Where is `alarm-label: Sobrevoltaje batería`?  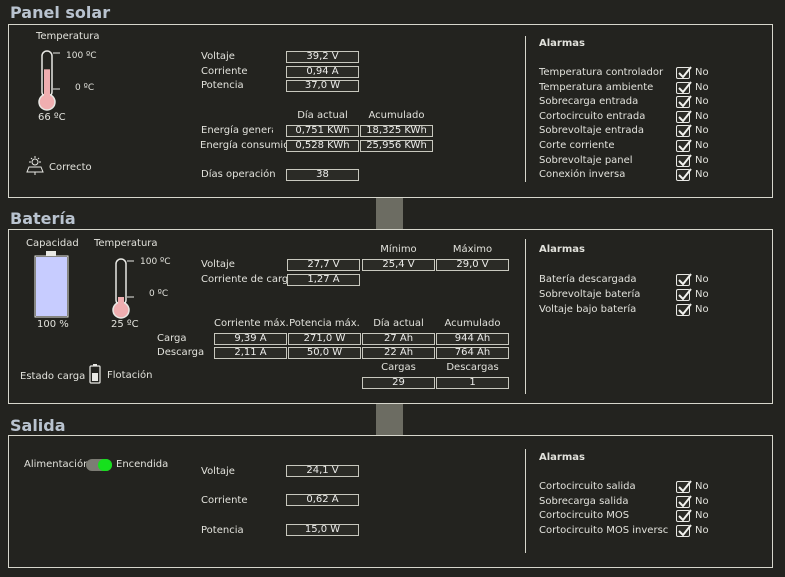
alarm-label: Sobrevoltaje batería is located at coordinates (590, 294).